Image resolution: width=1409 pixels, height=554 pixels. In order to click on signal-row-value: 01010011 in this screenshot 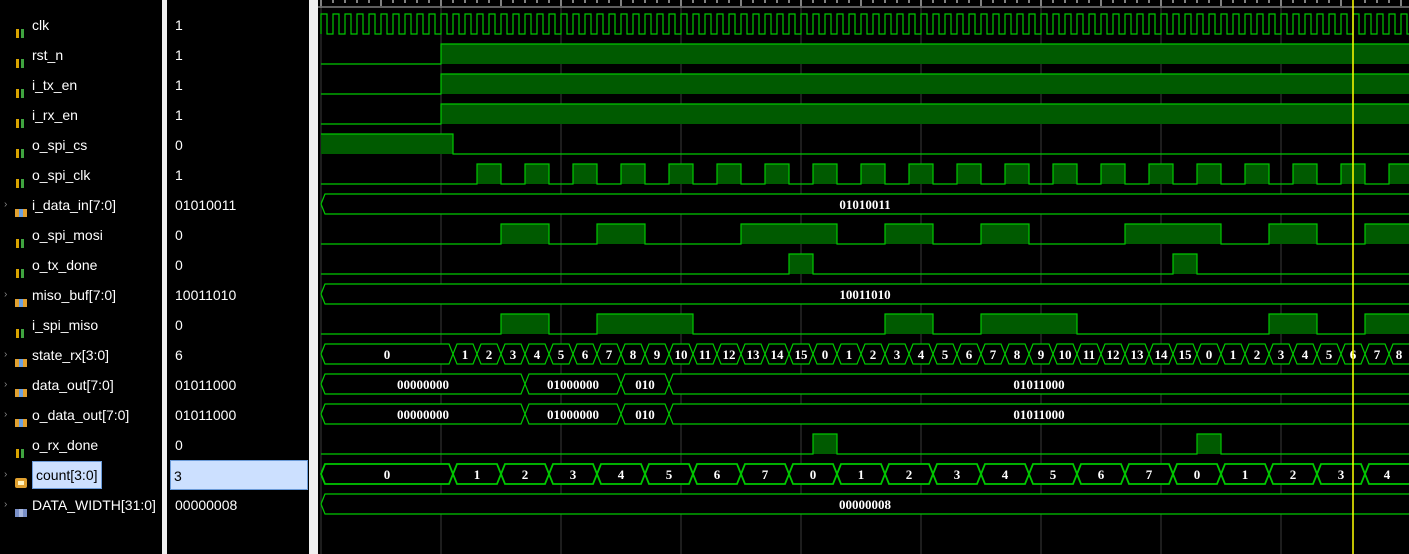, I will do `click(238, 205)`.